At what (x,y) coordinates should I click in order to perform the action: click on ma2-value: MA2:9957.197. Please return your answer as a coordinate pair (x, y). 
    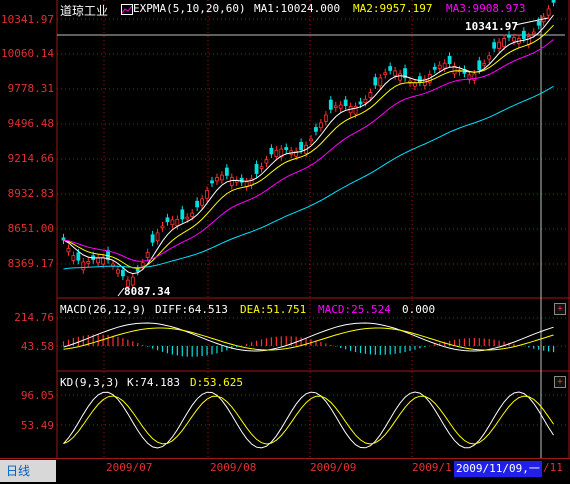
    Looking at the image, I should click on (393, 8).